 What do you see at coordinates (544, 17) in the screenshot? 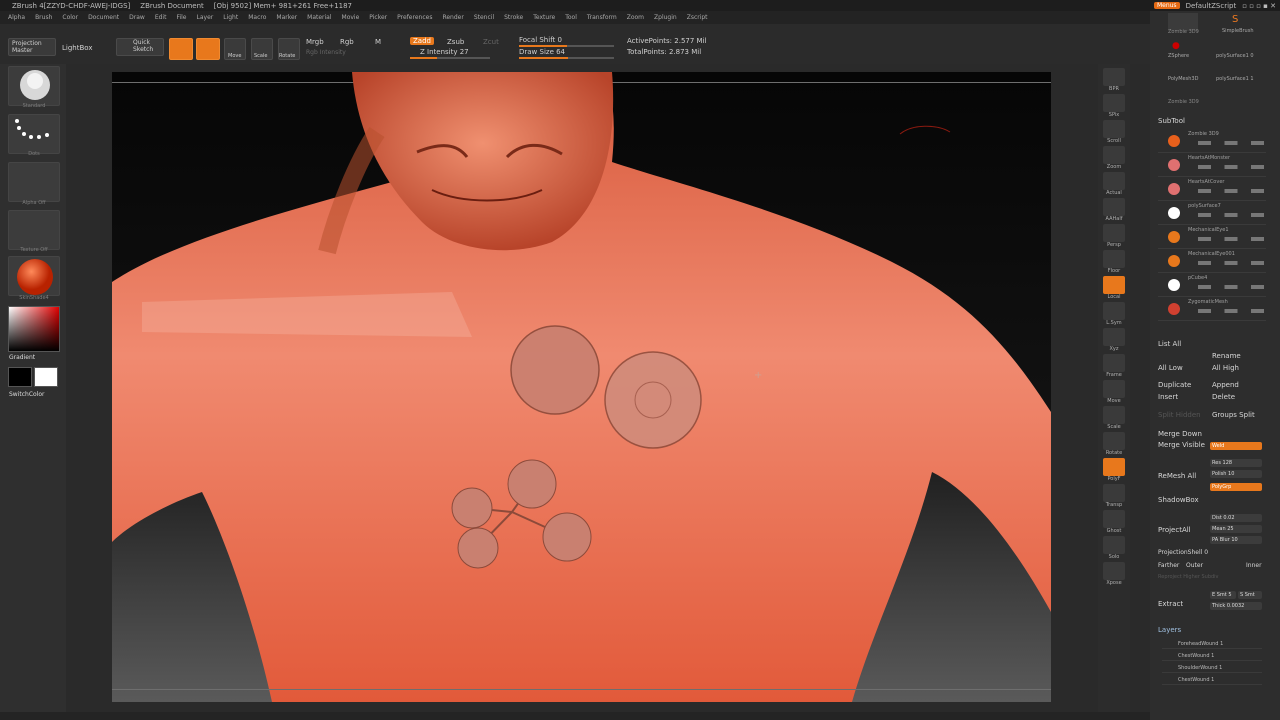
I see `menu-texture: Texture` at bounding box center [544, 17].